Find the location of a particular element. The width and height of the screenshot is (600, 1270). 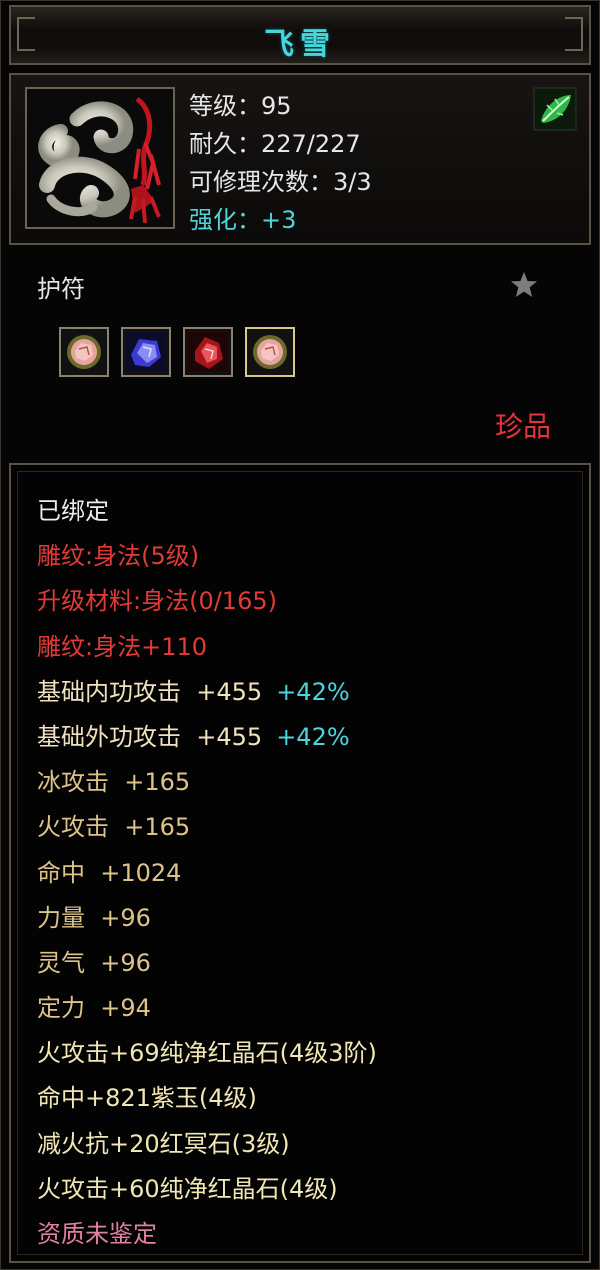

repair-count-stat: 可修理次数：3/3 is located at coordinates (280, 182).